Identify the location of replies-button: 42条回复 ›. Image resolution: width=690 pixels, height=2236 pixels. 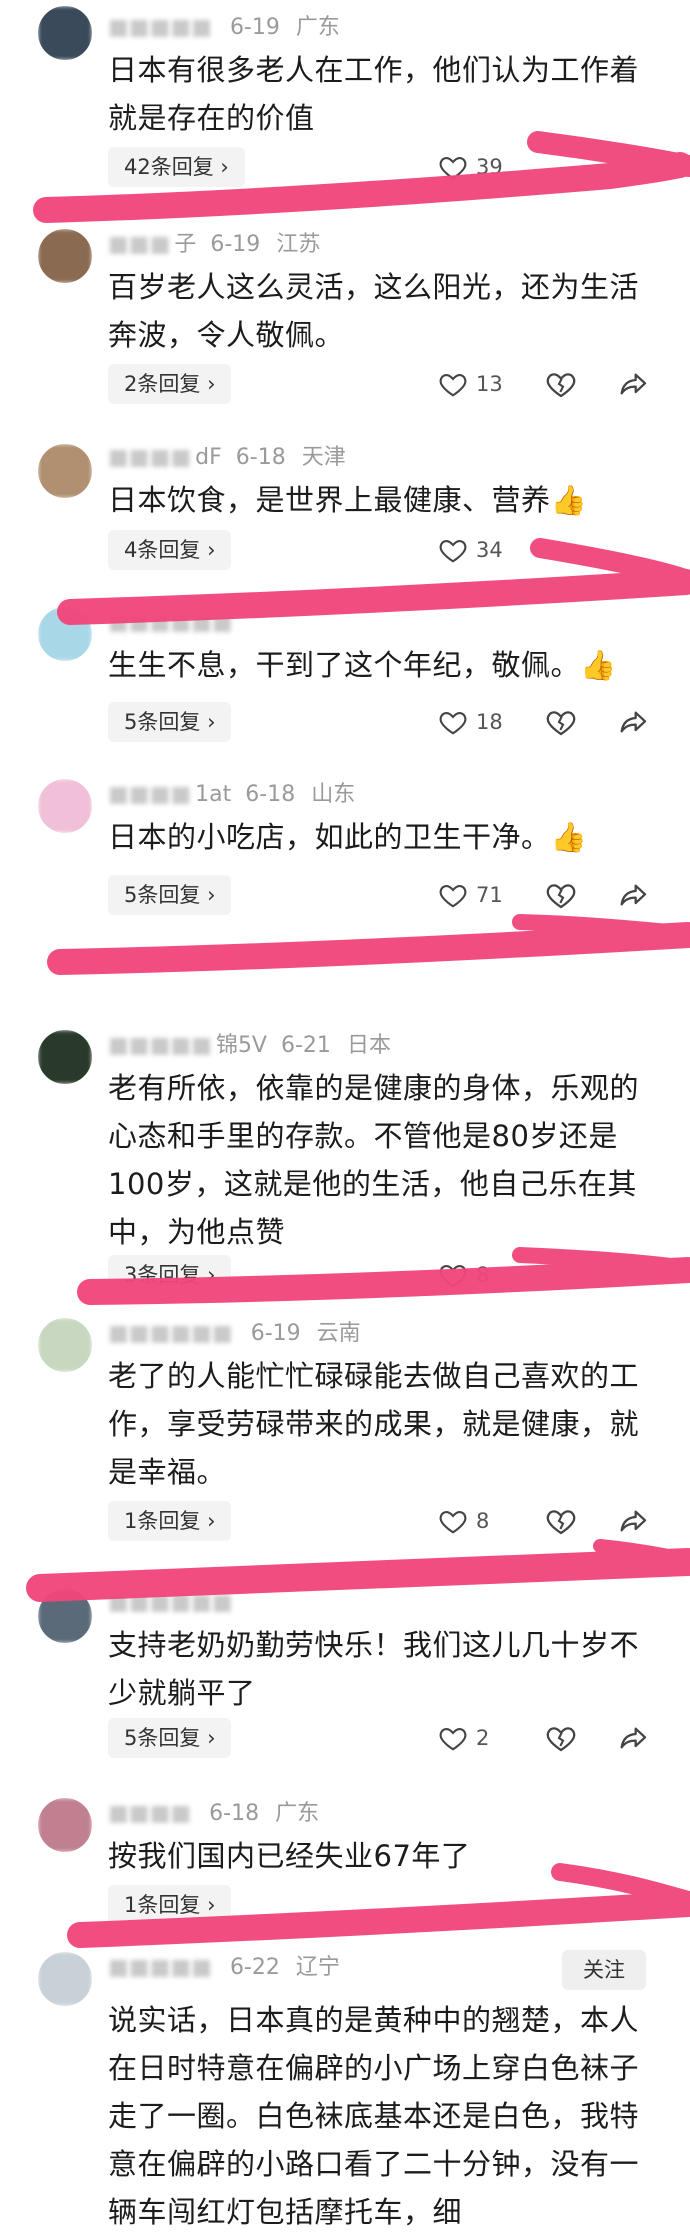
(176, 167).